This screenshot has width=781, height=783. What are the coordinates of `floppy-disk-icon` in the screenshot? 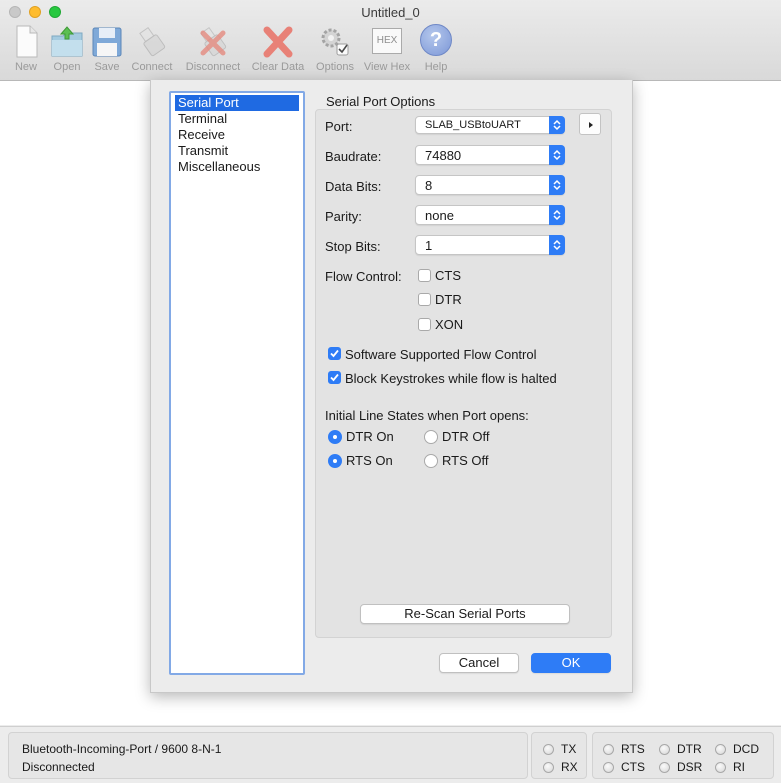 It's located at (107, 42).